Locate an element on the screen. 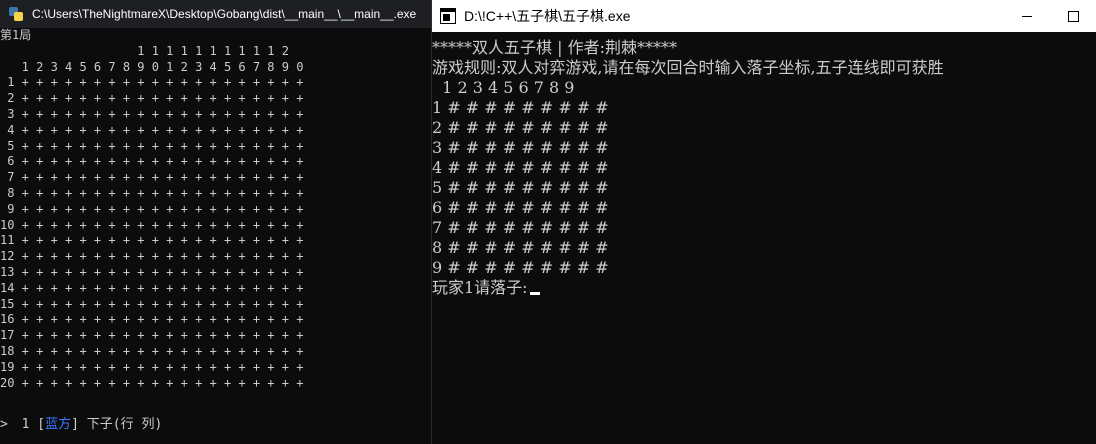 Image resolution: width=1096 pixels, height=444 pixels. prompt-arrow-icon: > is located at coordinates (4, 424).